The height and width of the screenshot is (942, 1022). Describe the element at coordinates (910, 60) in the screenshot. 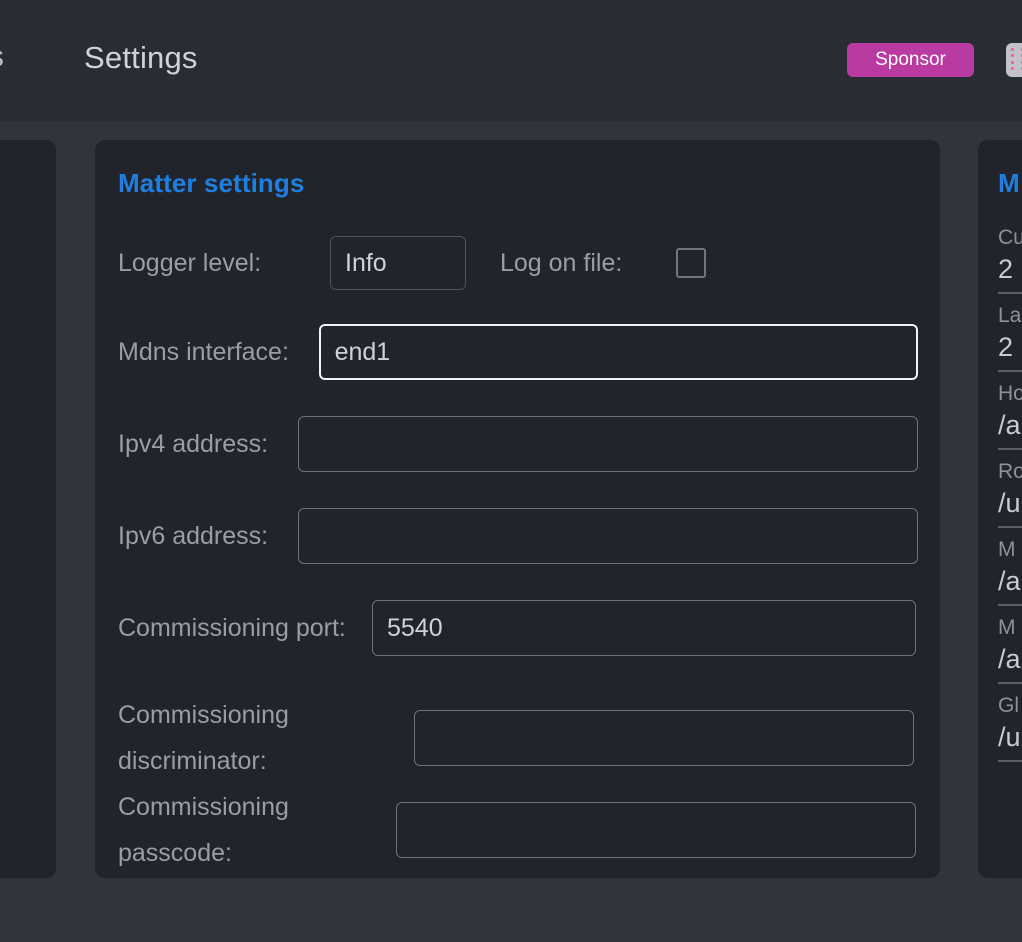

I see `sponsor-button: Sponsor` at that location.